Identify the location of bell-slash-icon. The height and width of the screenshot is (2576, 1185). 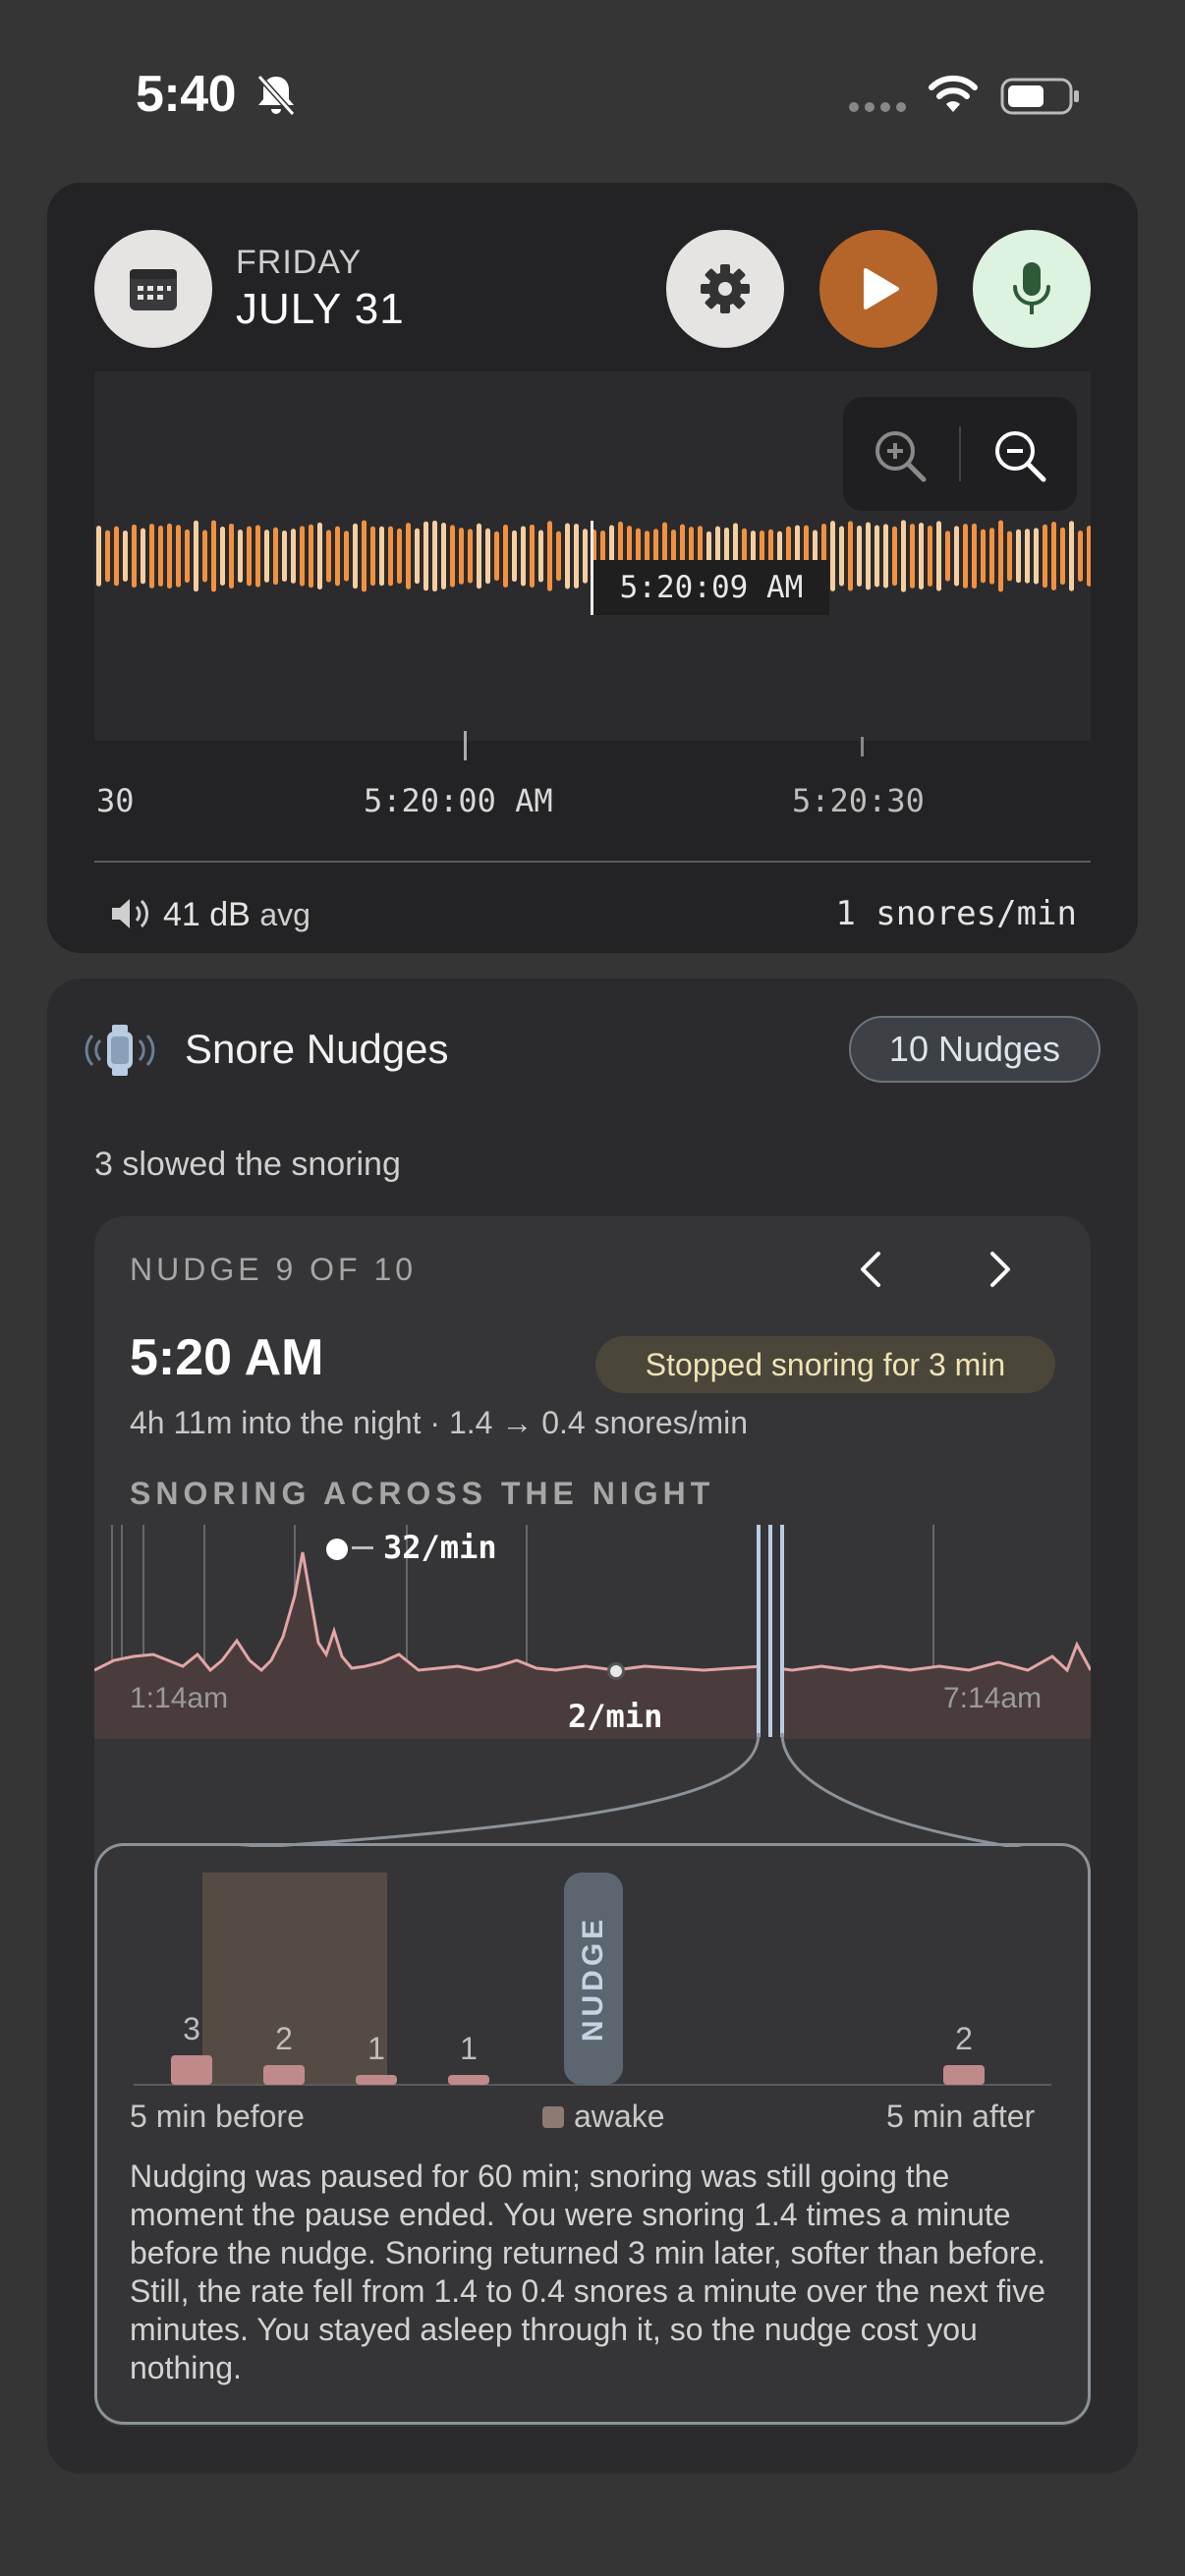
(276, 95).